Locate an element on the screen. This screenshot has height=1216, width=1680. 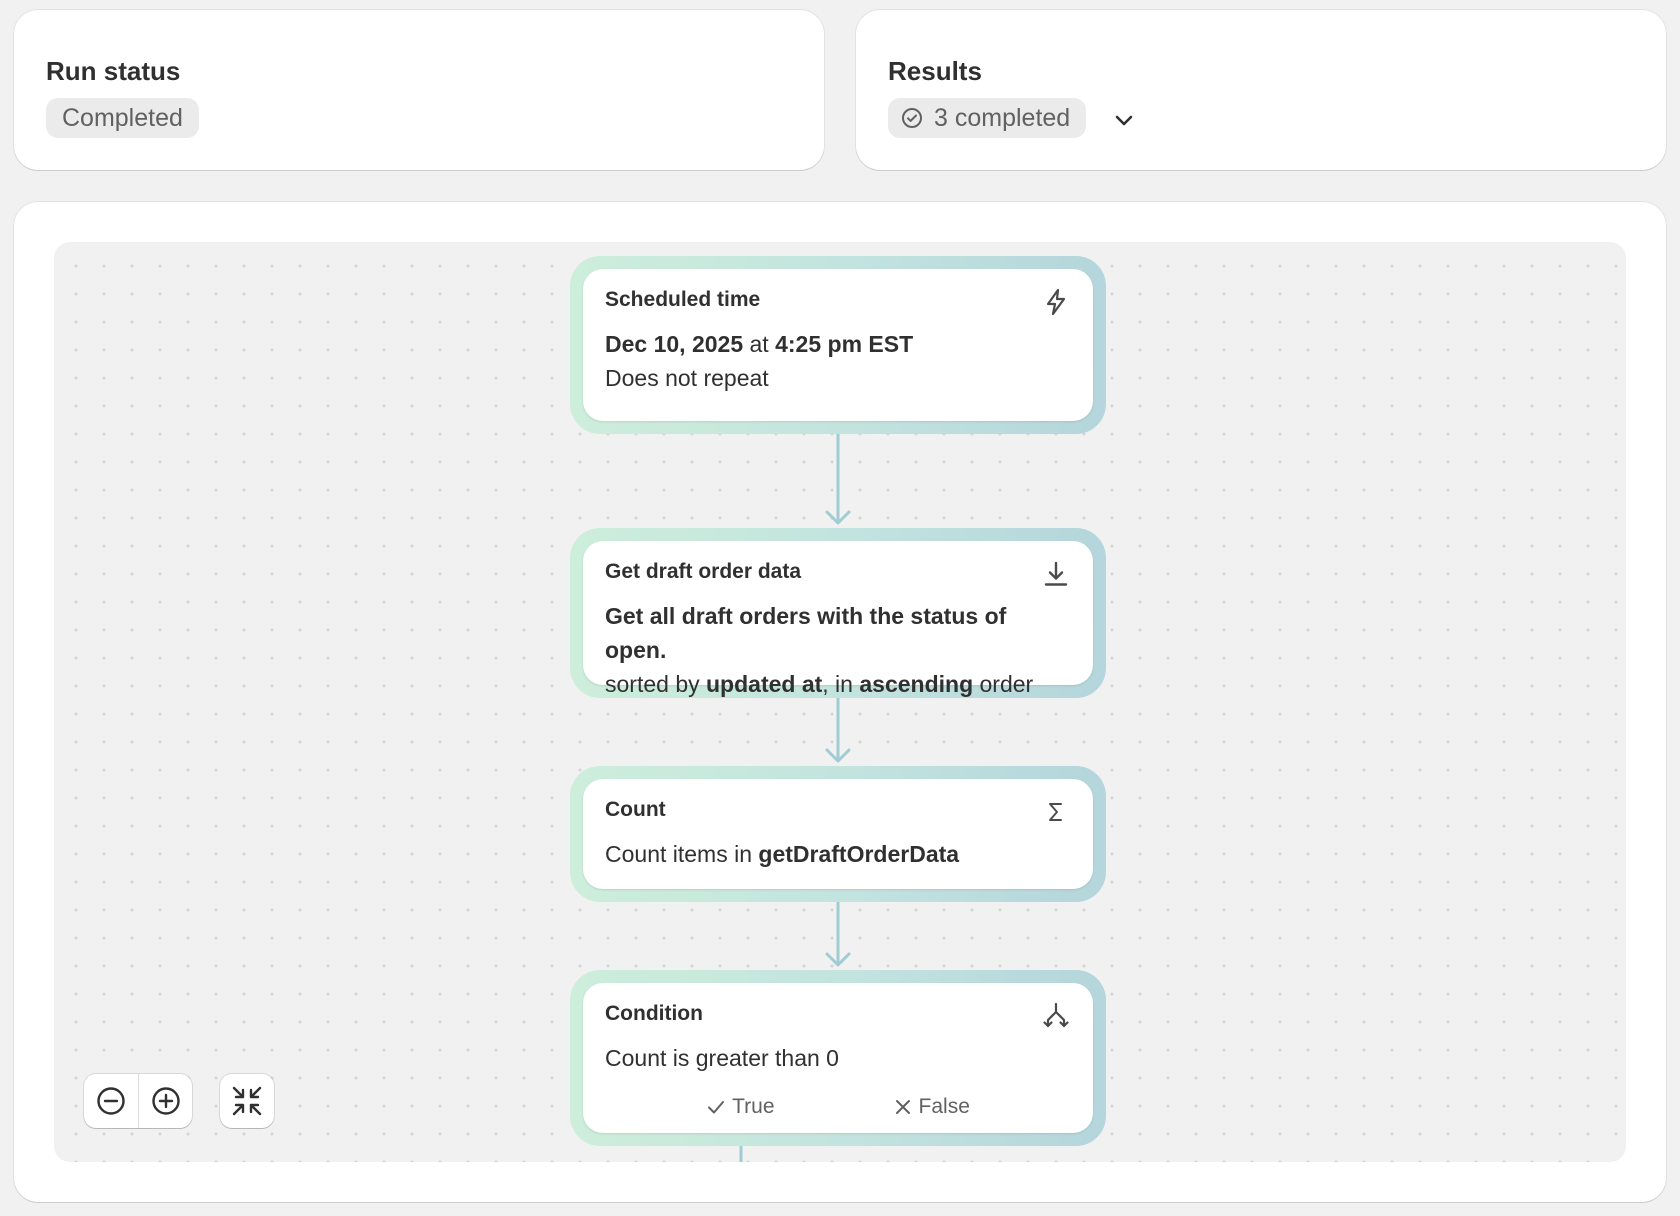
branch-true-label: True is located at coordinates (753, 1106).